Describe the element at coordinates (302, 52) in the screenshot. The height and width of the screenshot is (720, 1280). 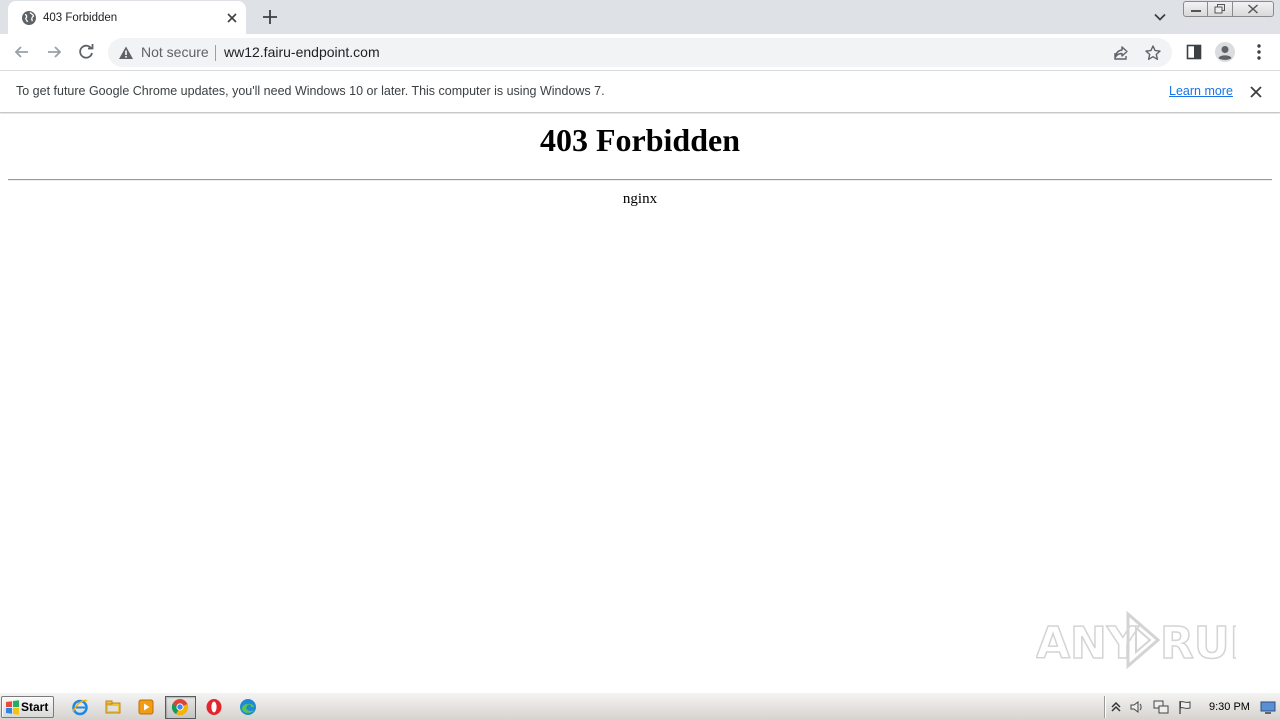
I see `url-text: ww12.fairu-endpoint.com` at that location.